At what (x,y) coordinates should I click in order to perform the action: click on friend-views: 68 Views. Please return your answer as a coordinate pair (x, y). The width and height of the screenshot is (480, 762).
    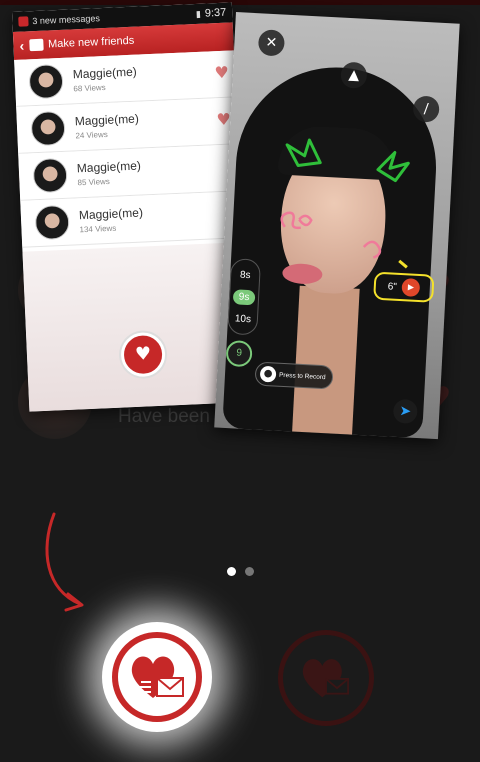
    Looking at the image, I should click on (89, 88).